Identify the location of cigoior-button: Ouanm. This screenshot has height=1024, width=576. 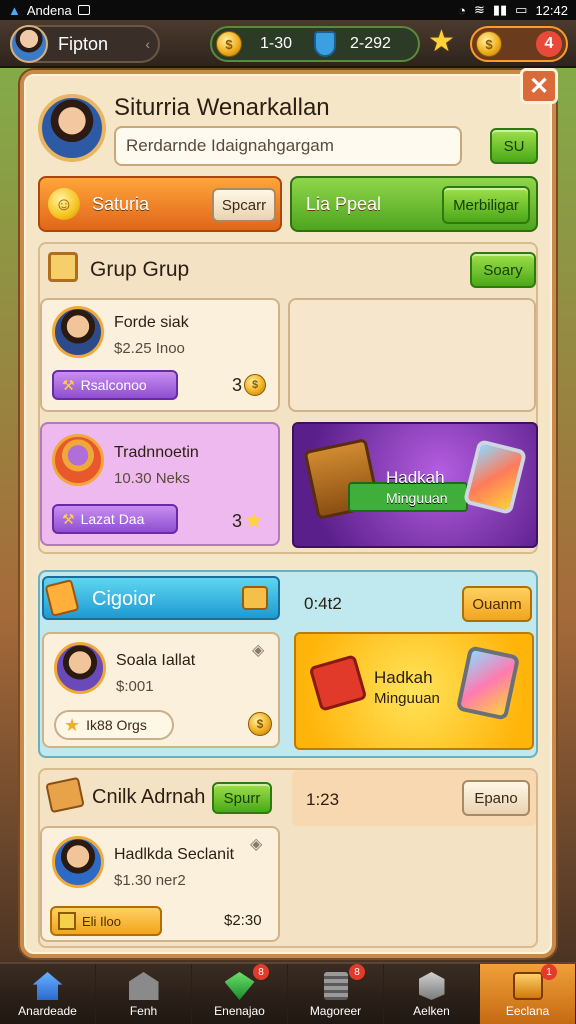
(497, 604).